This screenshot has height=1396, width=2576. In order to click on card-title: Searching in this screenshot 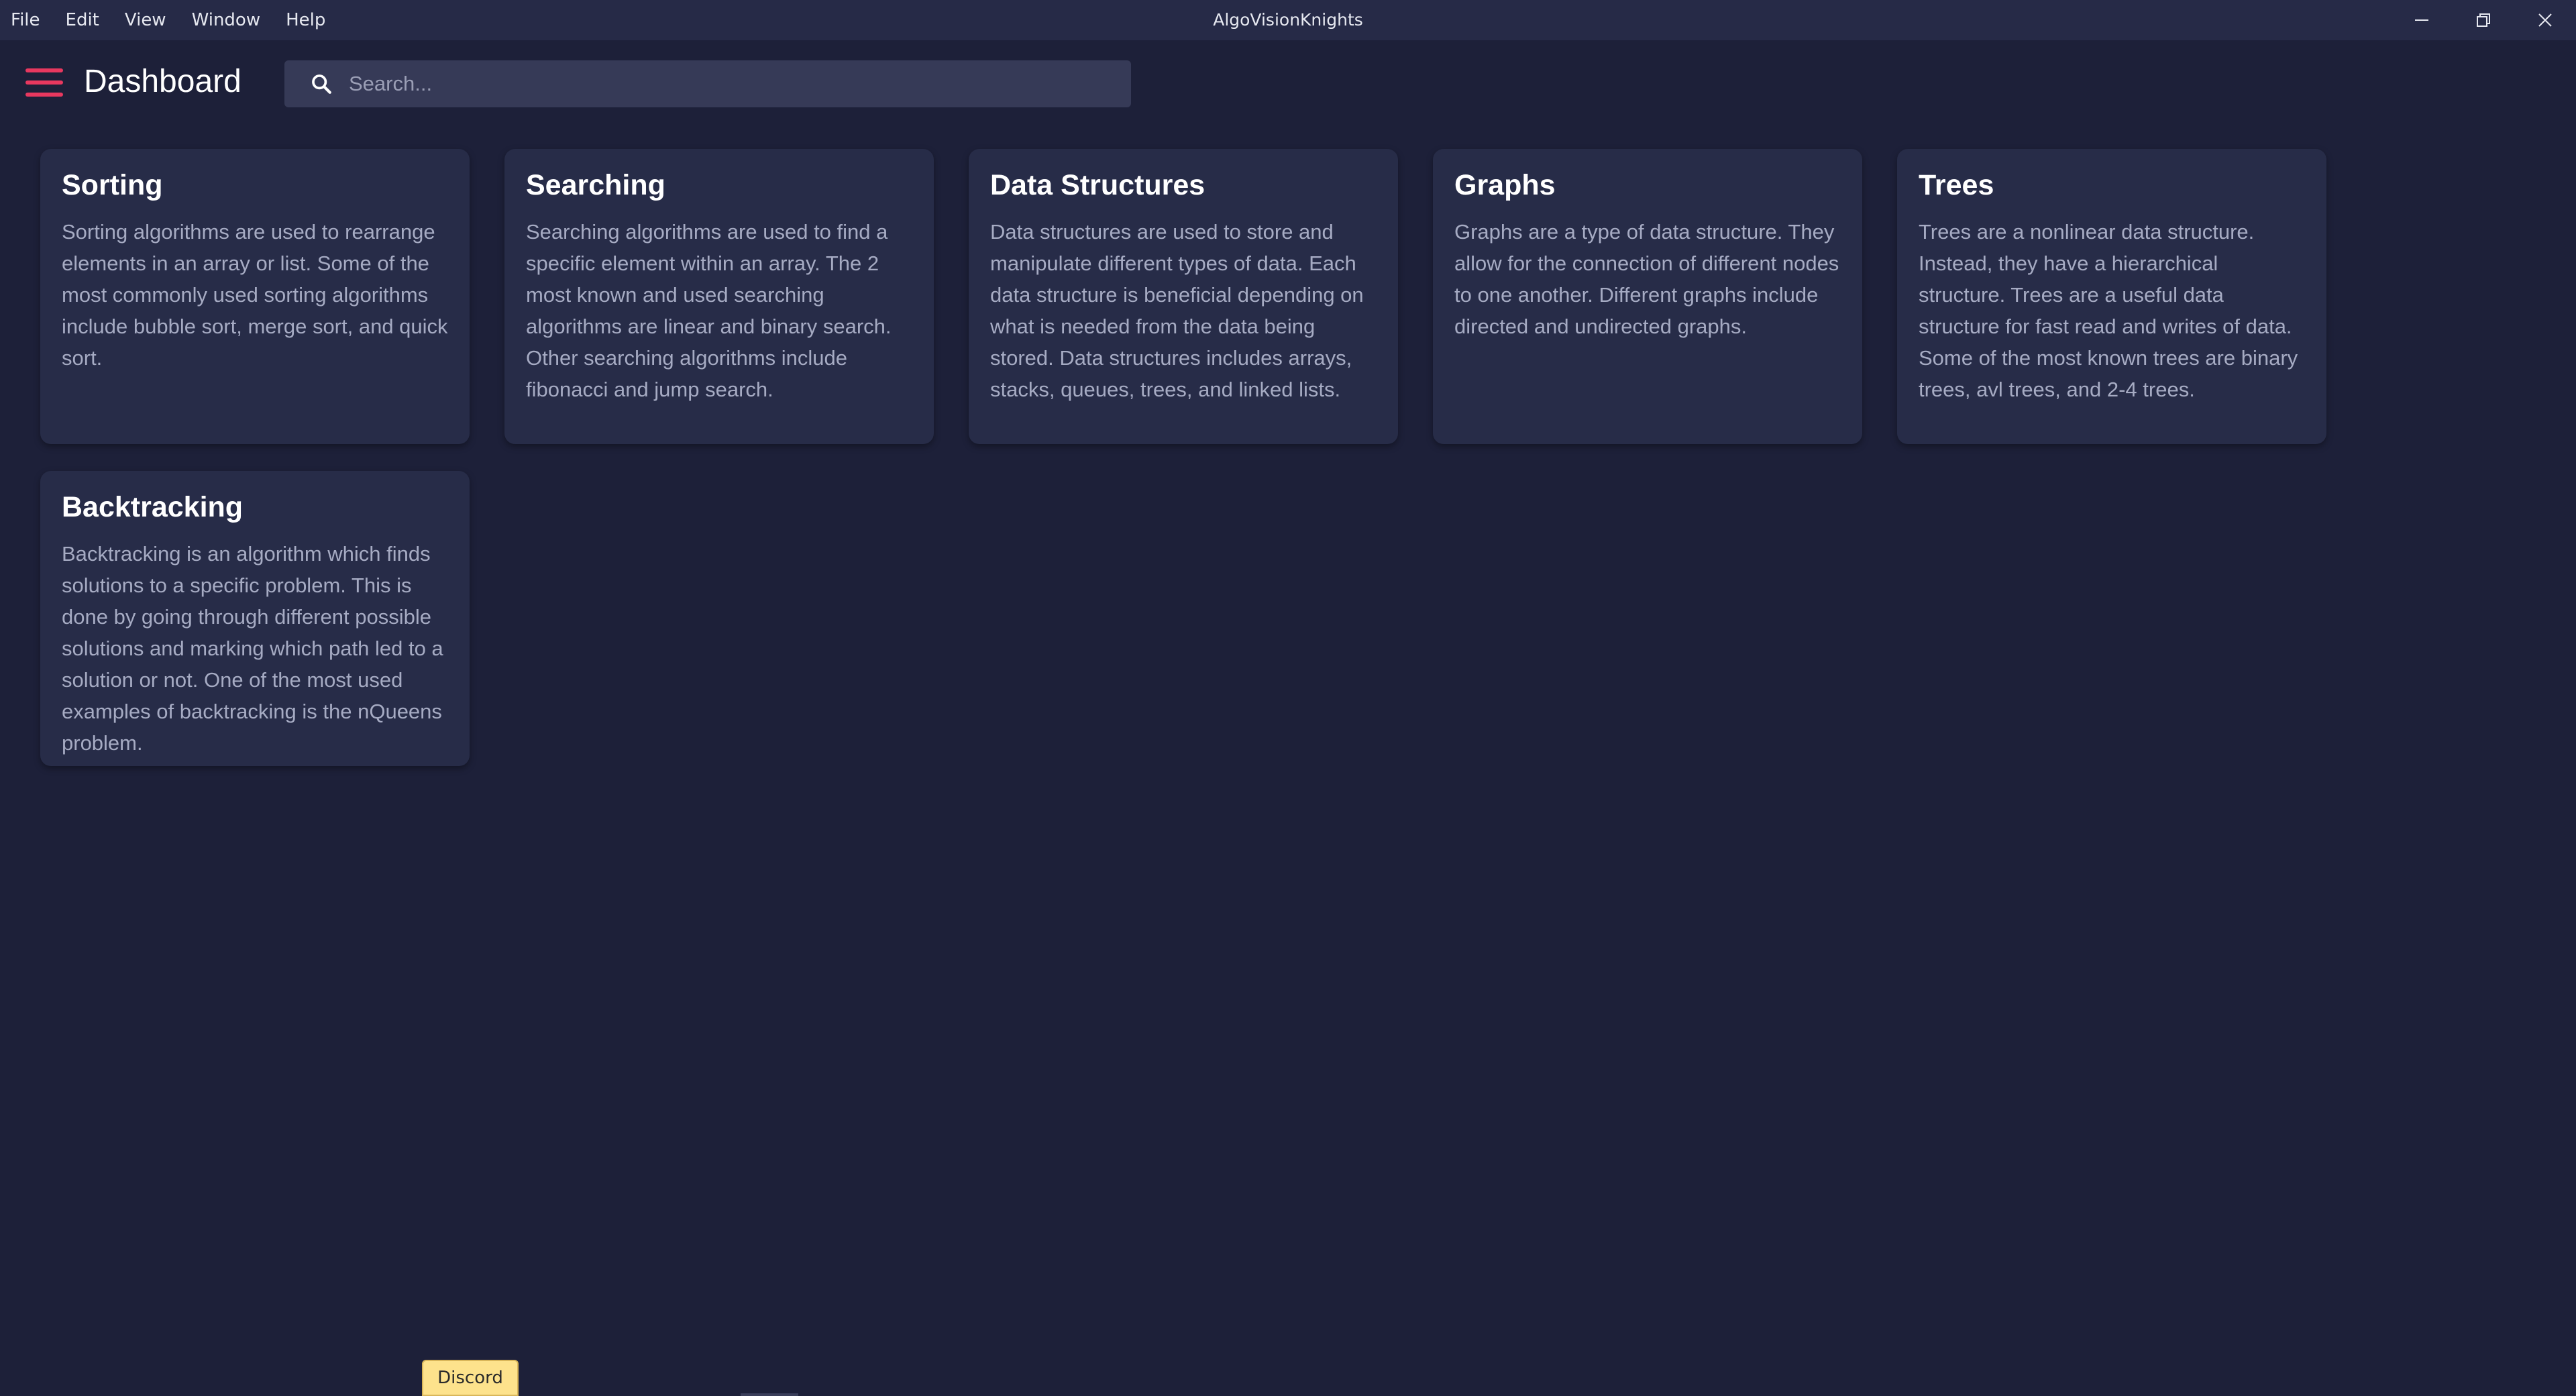, I will do `click(595, 185)`.